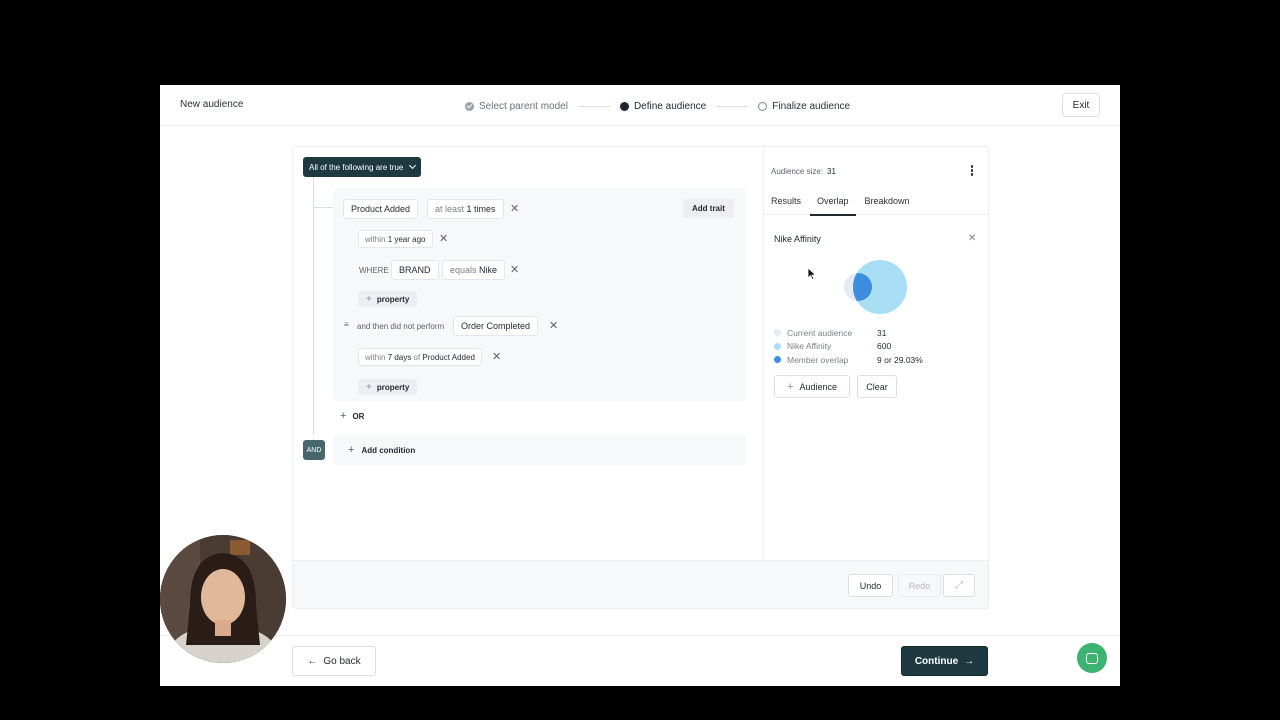  What do you see at coordinates (420, 357) in the screenshot?
I see `then-time-window-select: within 7 days of Product Added` at bounding box center [420, 357].